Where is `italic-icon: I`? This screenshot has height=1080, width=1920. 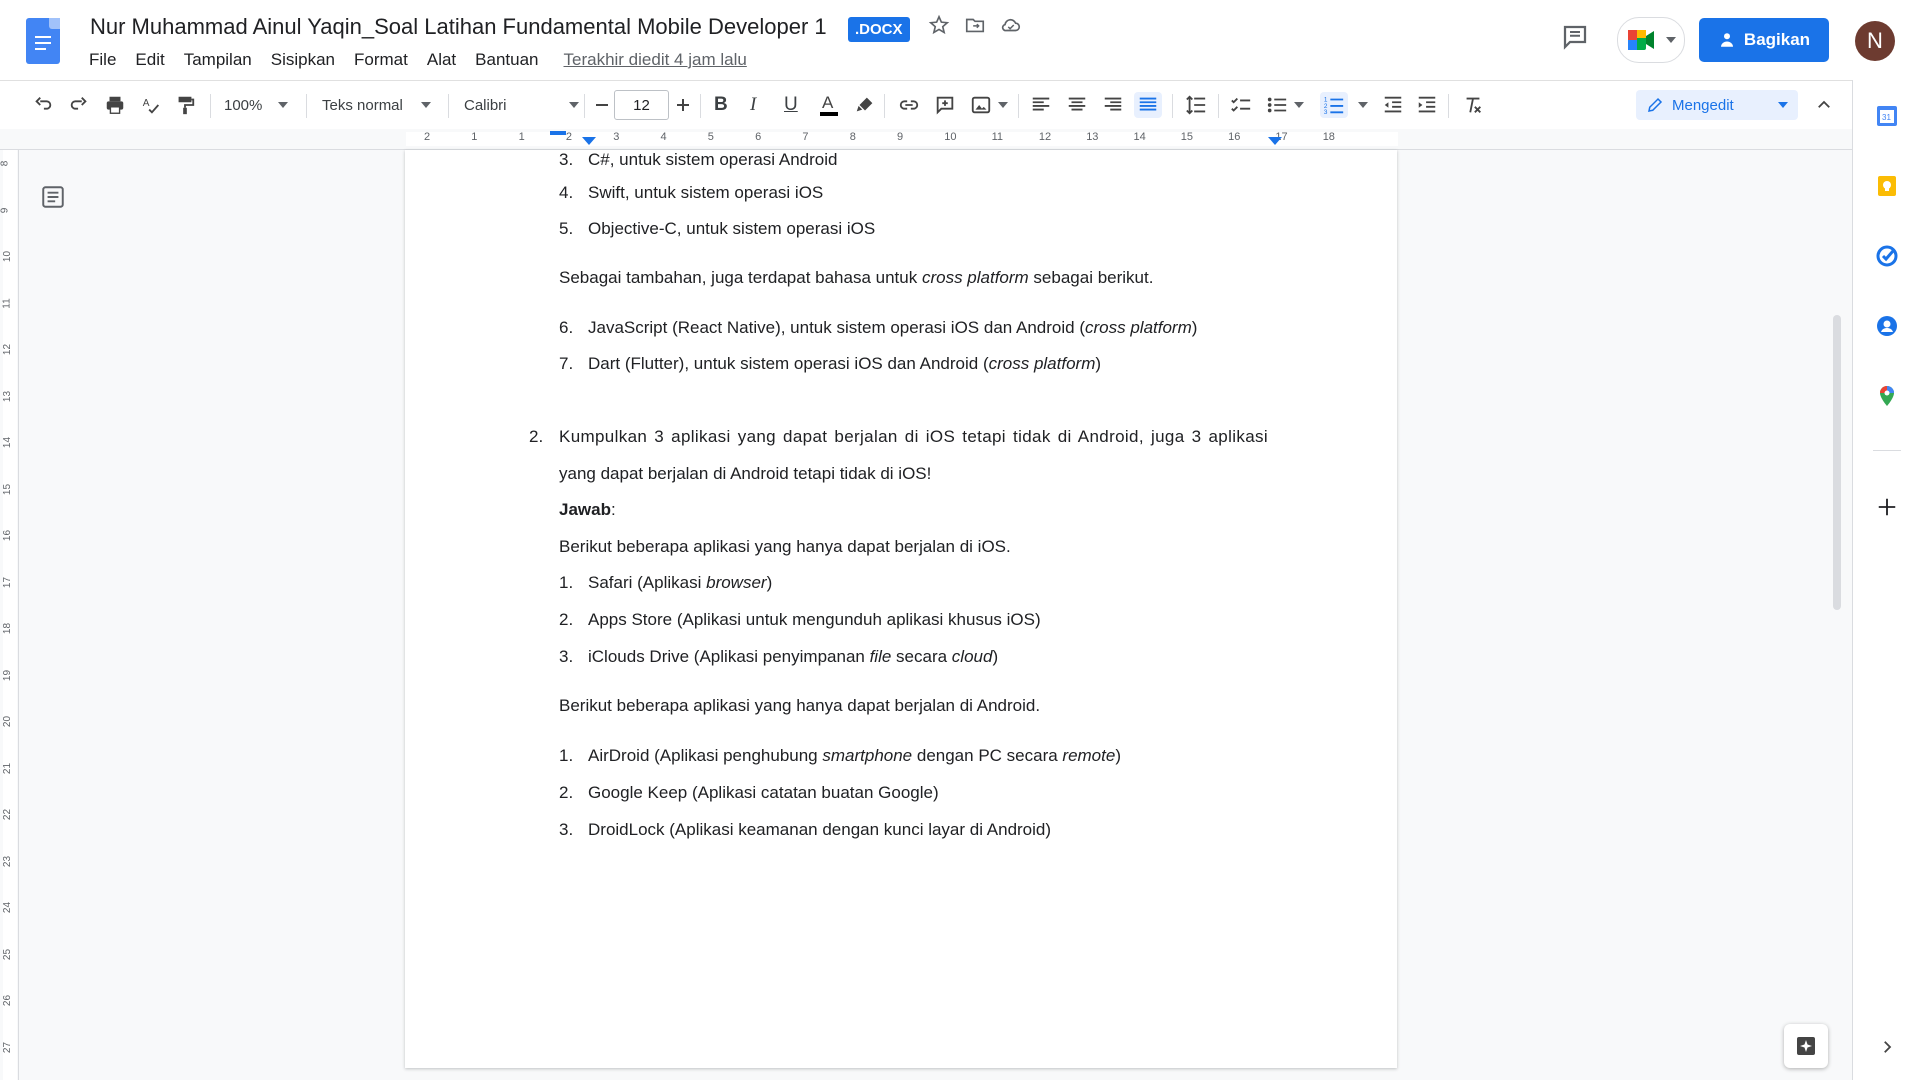
italic-icon: I is located at coordinates (753, 105).